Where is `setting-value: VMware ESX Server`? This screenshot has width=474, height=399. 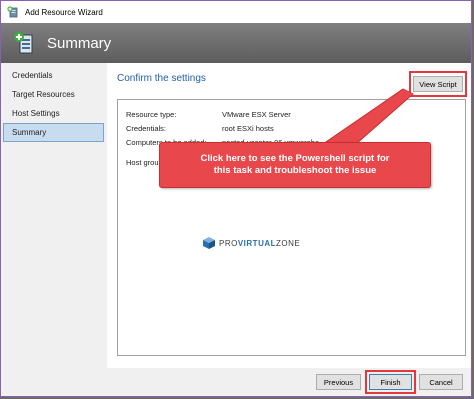
setting-value: VMware ESX Server is located at coordinates (256, 114).